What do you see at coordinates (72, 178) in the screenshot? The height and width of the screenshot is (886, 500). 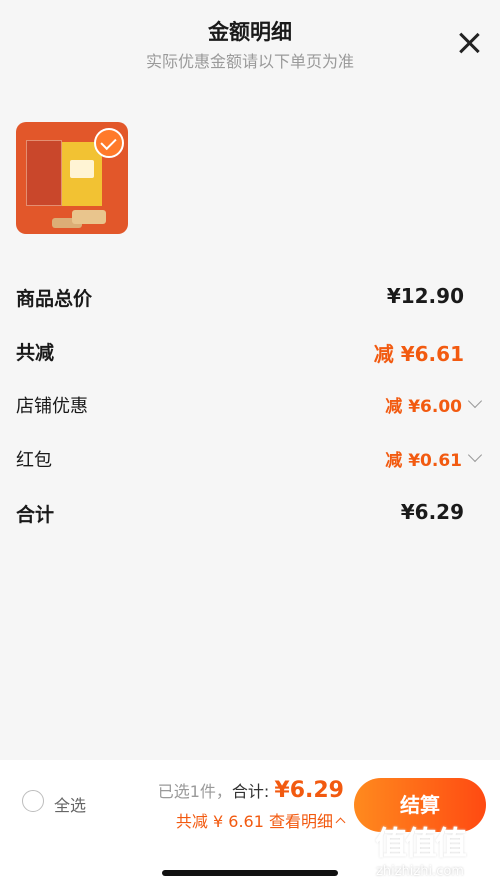 I see `product-thumbnail` at bounding box center [72, 178].